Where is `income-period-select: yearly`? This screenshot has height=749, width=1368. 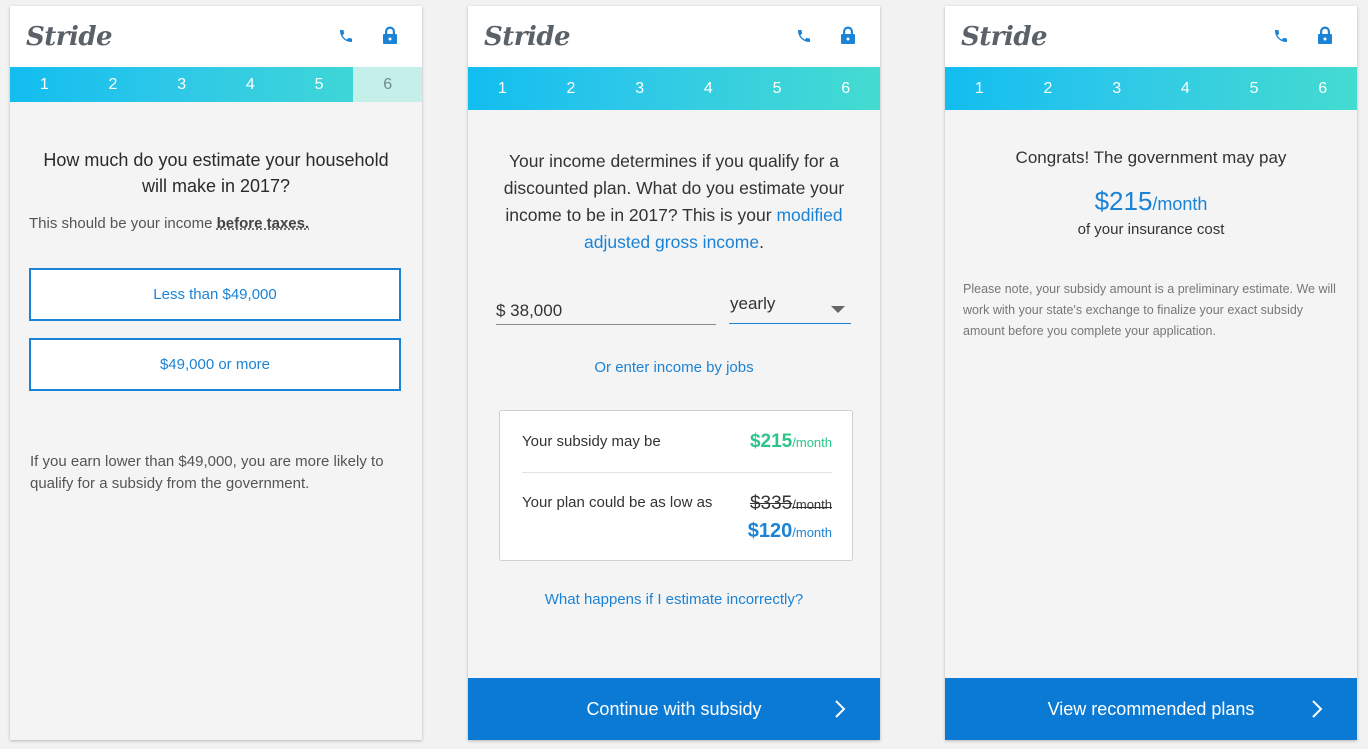
income-period-select: yearly is located at coordinates (790, 309).